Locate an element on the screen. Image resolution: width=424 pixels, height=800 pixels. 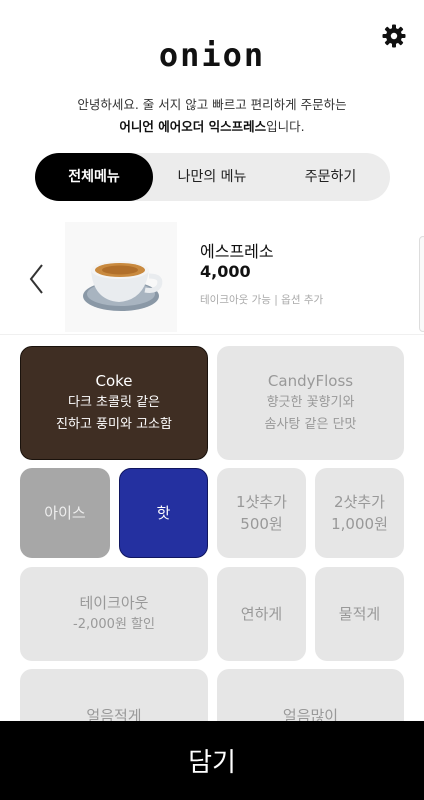
option-label: 아이스 is located at coordinates (65, 513).